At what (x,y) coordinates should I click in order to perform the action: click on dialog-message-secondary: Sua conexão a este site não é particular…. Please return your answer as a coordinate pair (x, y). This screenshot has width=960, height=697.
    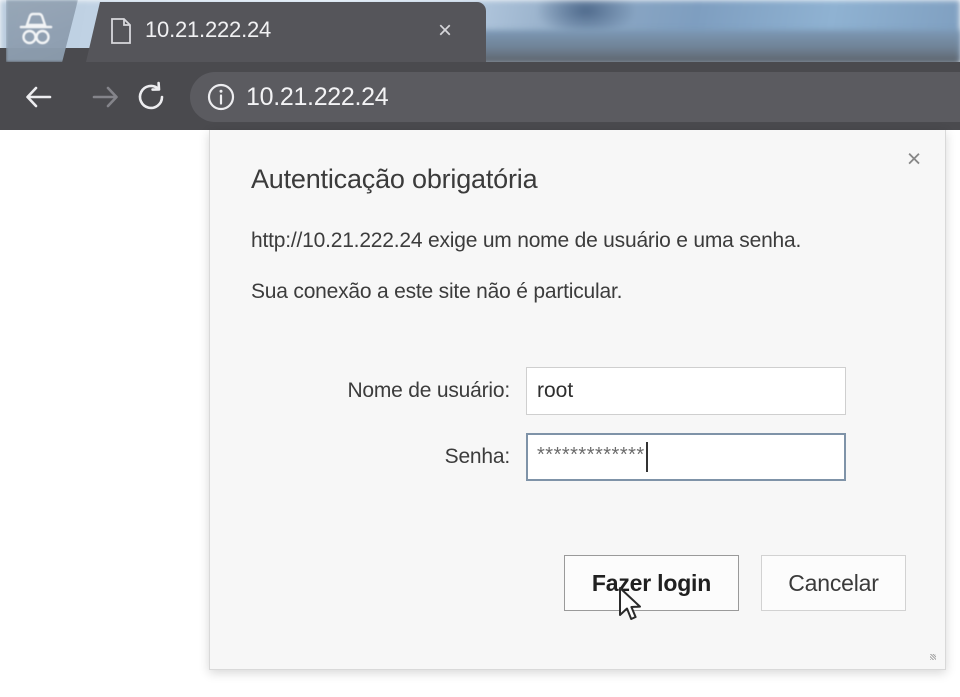
    Looking at the image, I should click on (437, 291).